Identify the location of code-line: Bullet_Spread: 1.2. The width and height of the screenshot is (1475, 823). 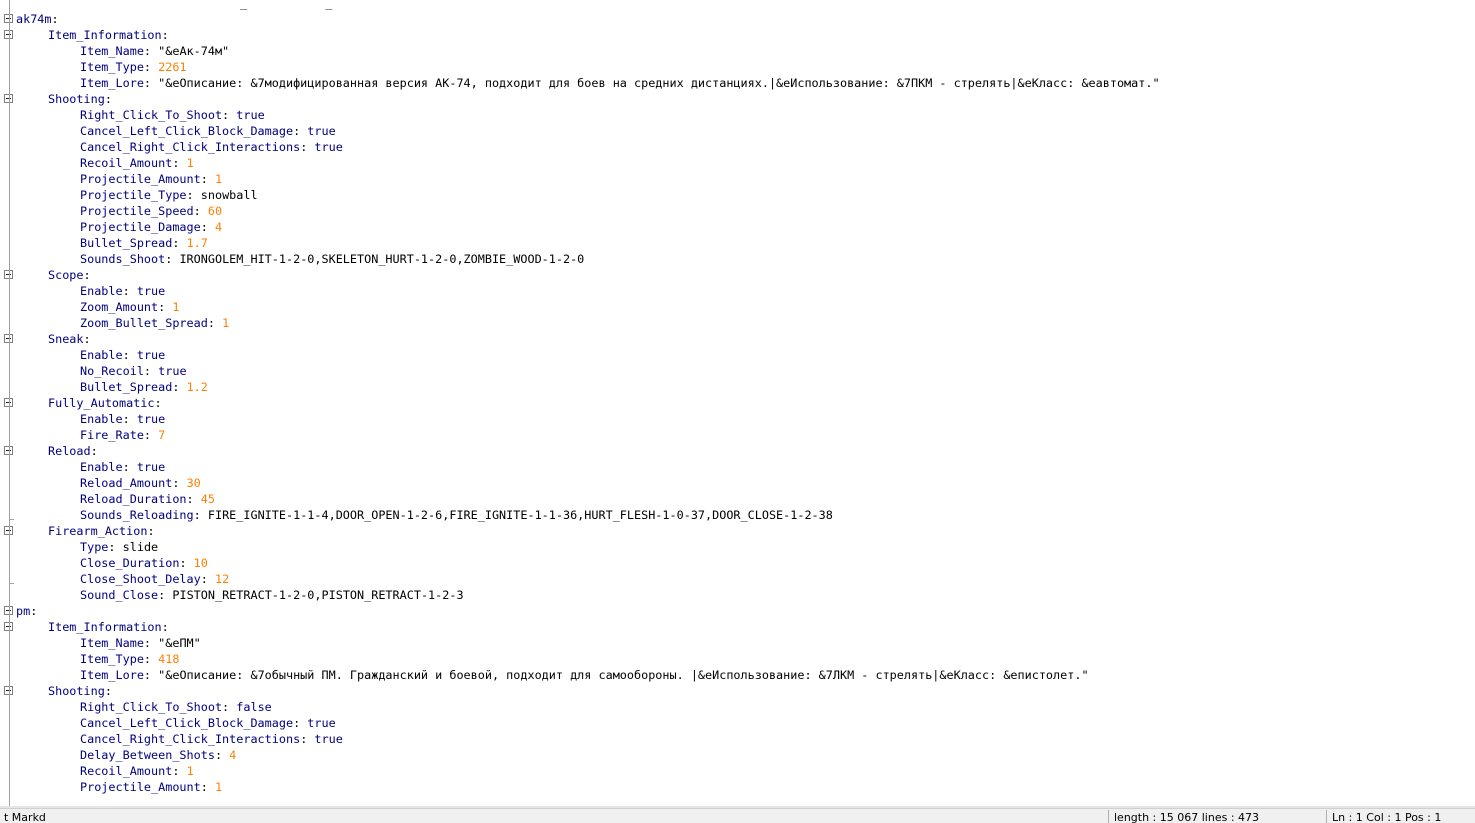
(144, 387).